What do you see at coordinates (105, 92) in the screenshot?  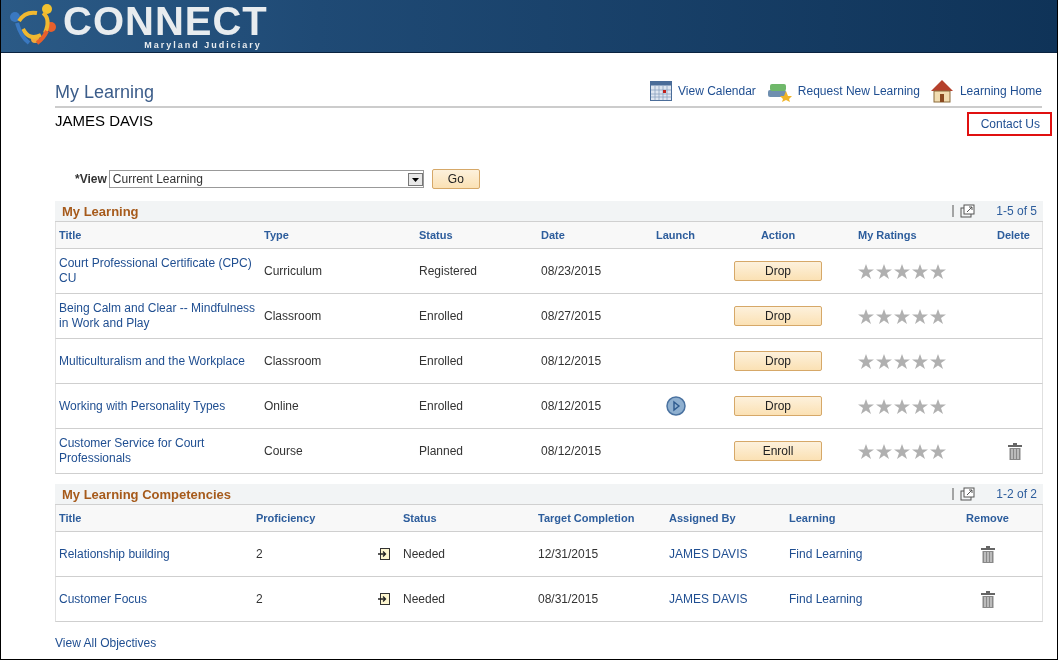 I see `page-title: My Learning` at bounding box center [105, 92].